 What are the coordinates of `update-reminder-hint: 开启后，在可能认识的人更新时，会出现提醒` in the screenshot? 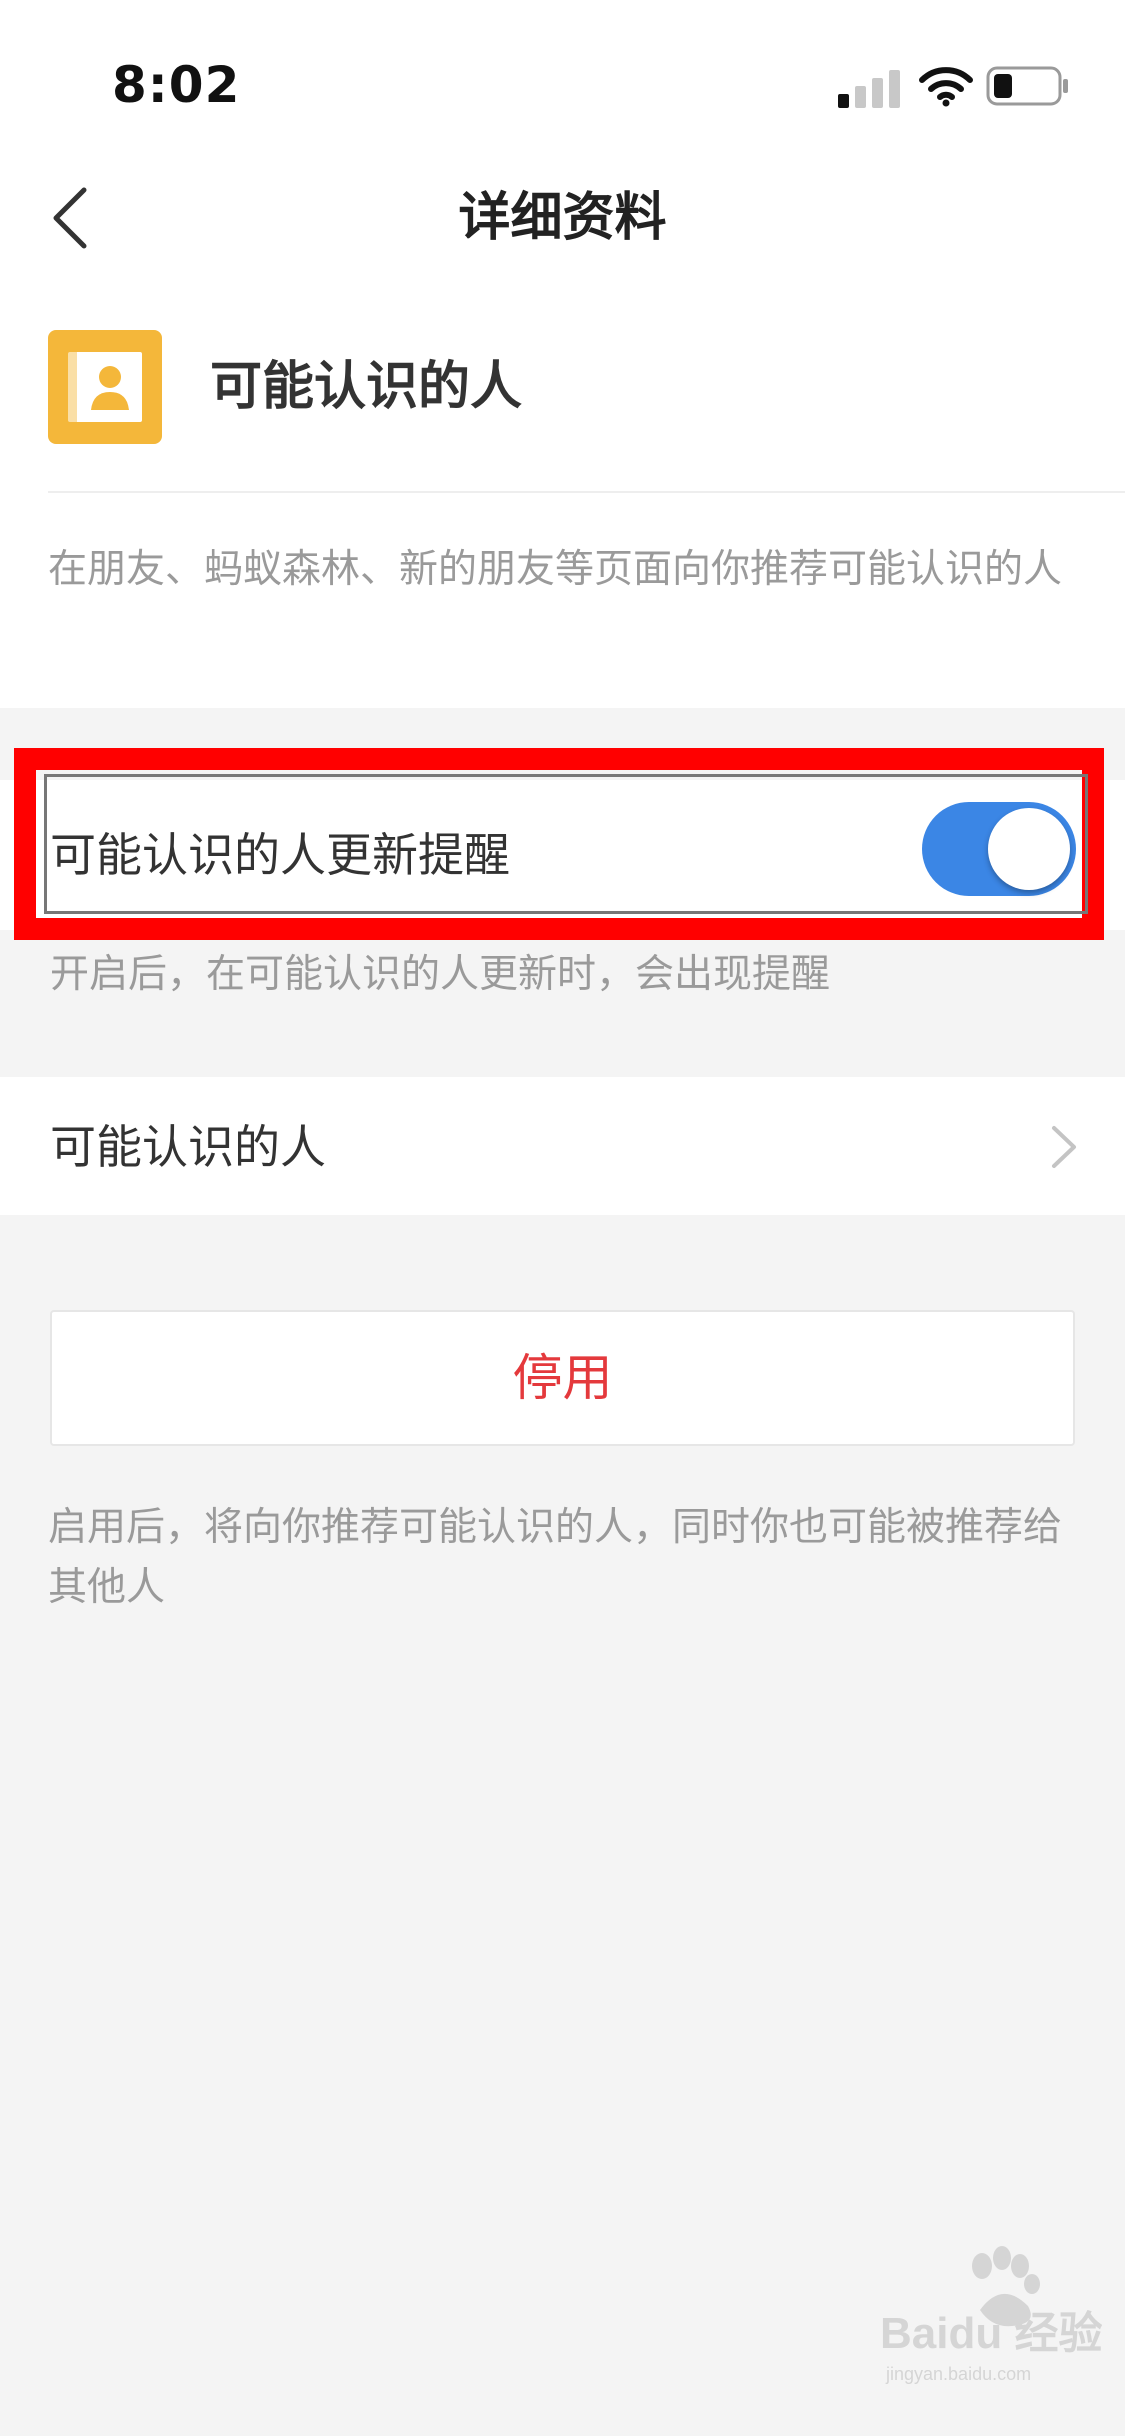 It's located at (440, 974).